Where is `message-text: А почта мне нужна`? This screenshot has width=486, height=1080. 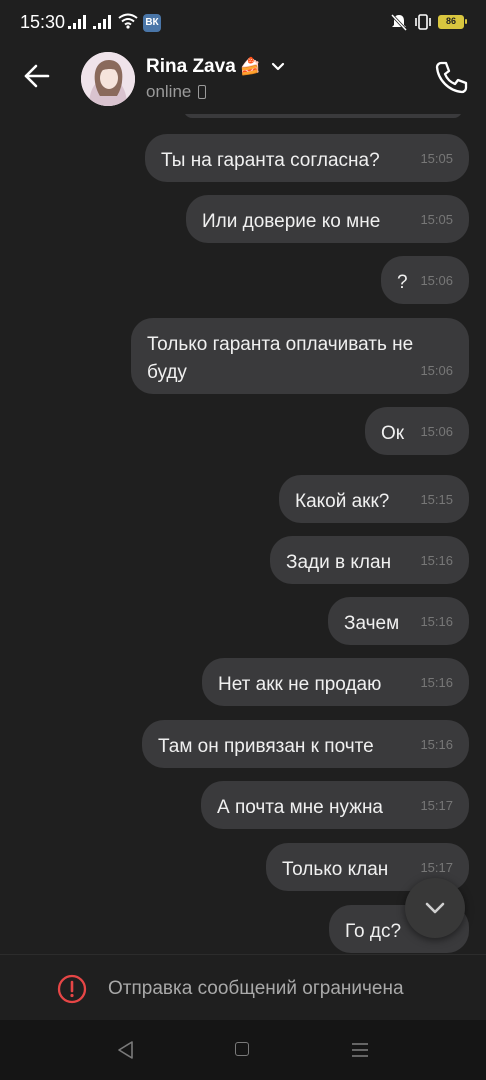
message-text: А почта мне нужна is located at coordinates (300, 807).